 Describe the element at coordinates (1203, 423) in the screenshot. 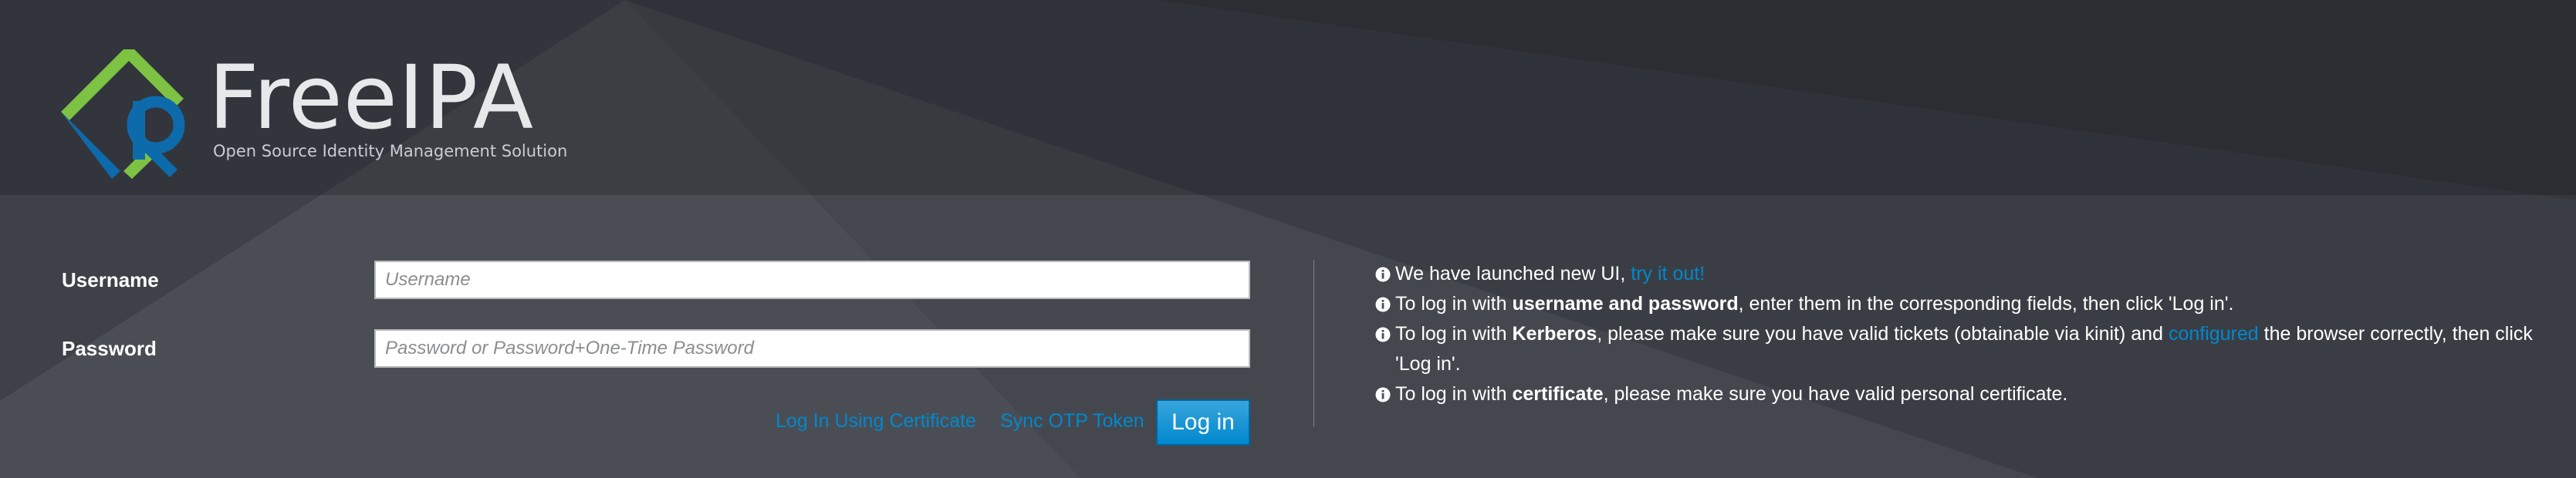

I see `login-button: Log in` at that location.